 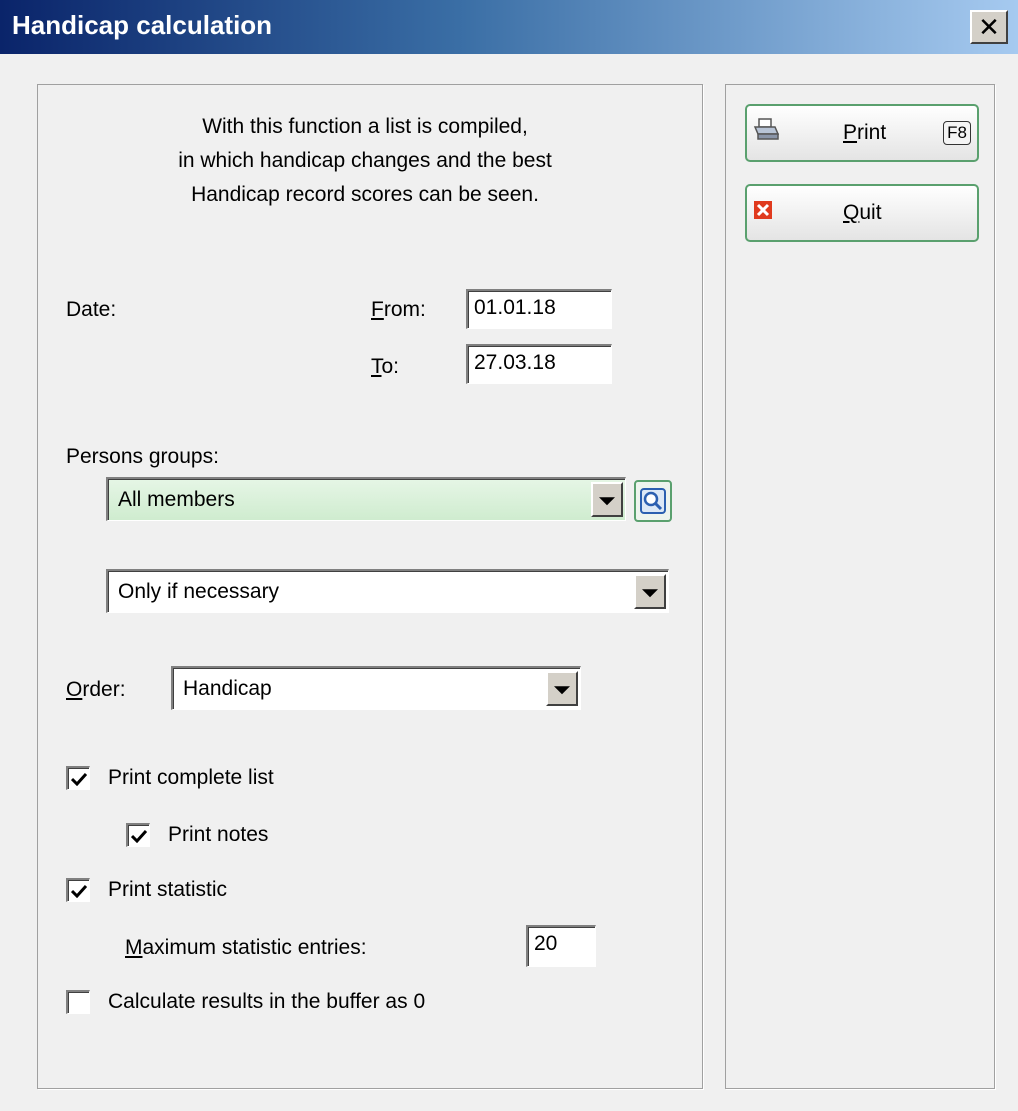 I want to click on close-icon: ✕, so click(x=989, y=27).